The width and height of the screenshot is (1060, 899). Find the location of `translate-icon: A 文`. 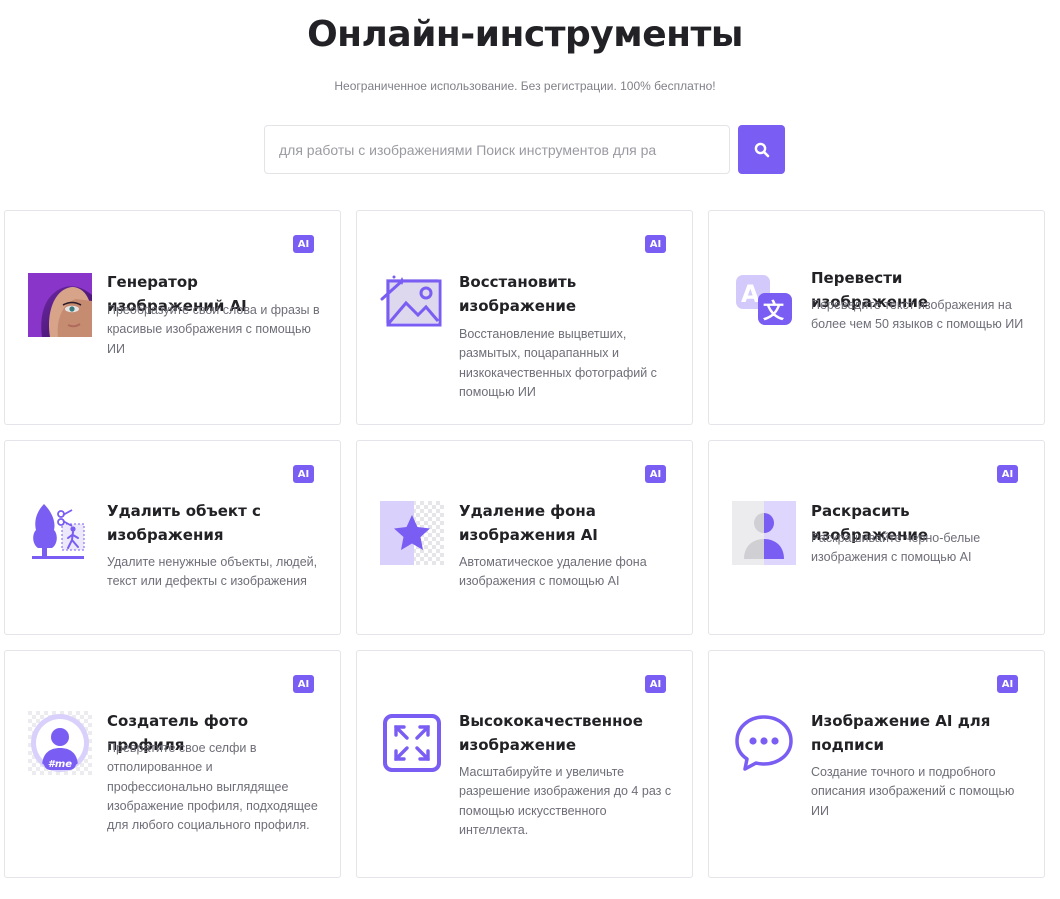

translate-icon: A 文 is located at coordinates (764, 303).